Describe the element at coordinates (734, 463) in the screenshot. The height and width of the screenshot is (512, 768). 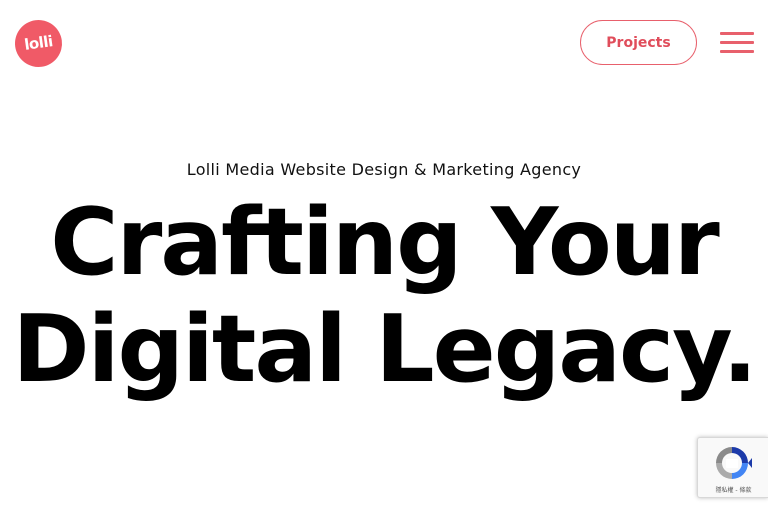
I see `recaptcha-icon` at that location.